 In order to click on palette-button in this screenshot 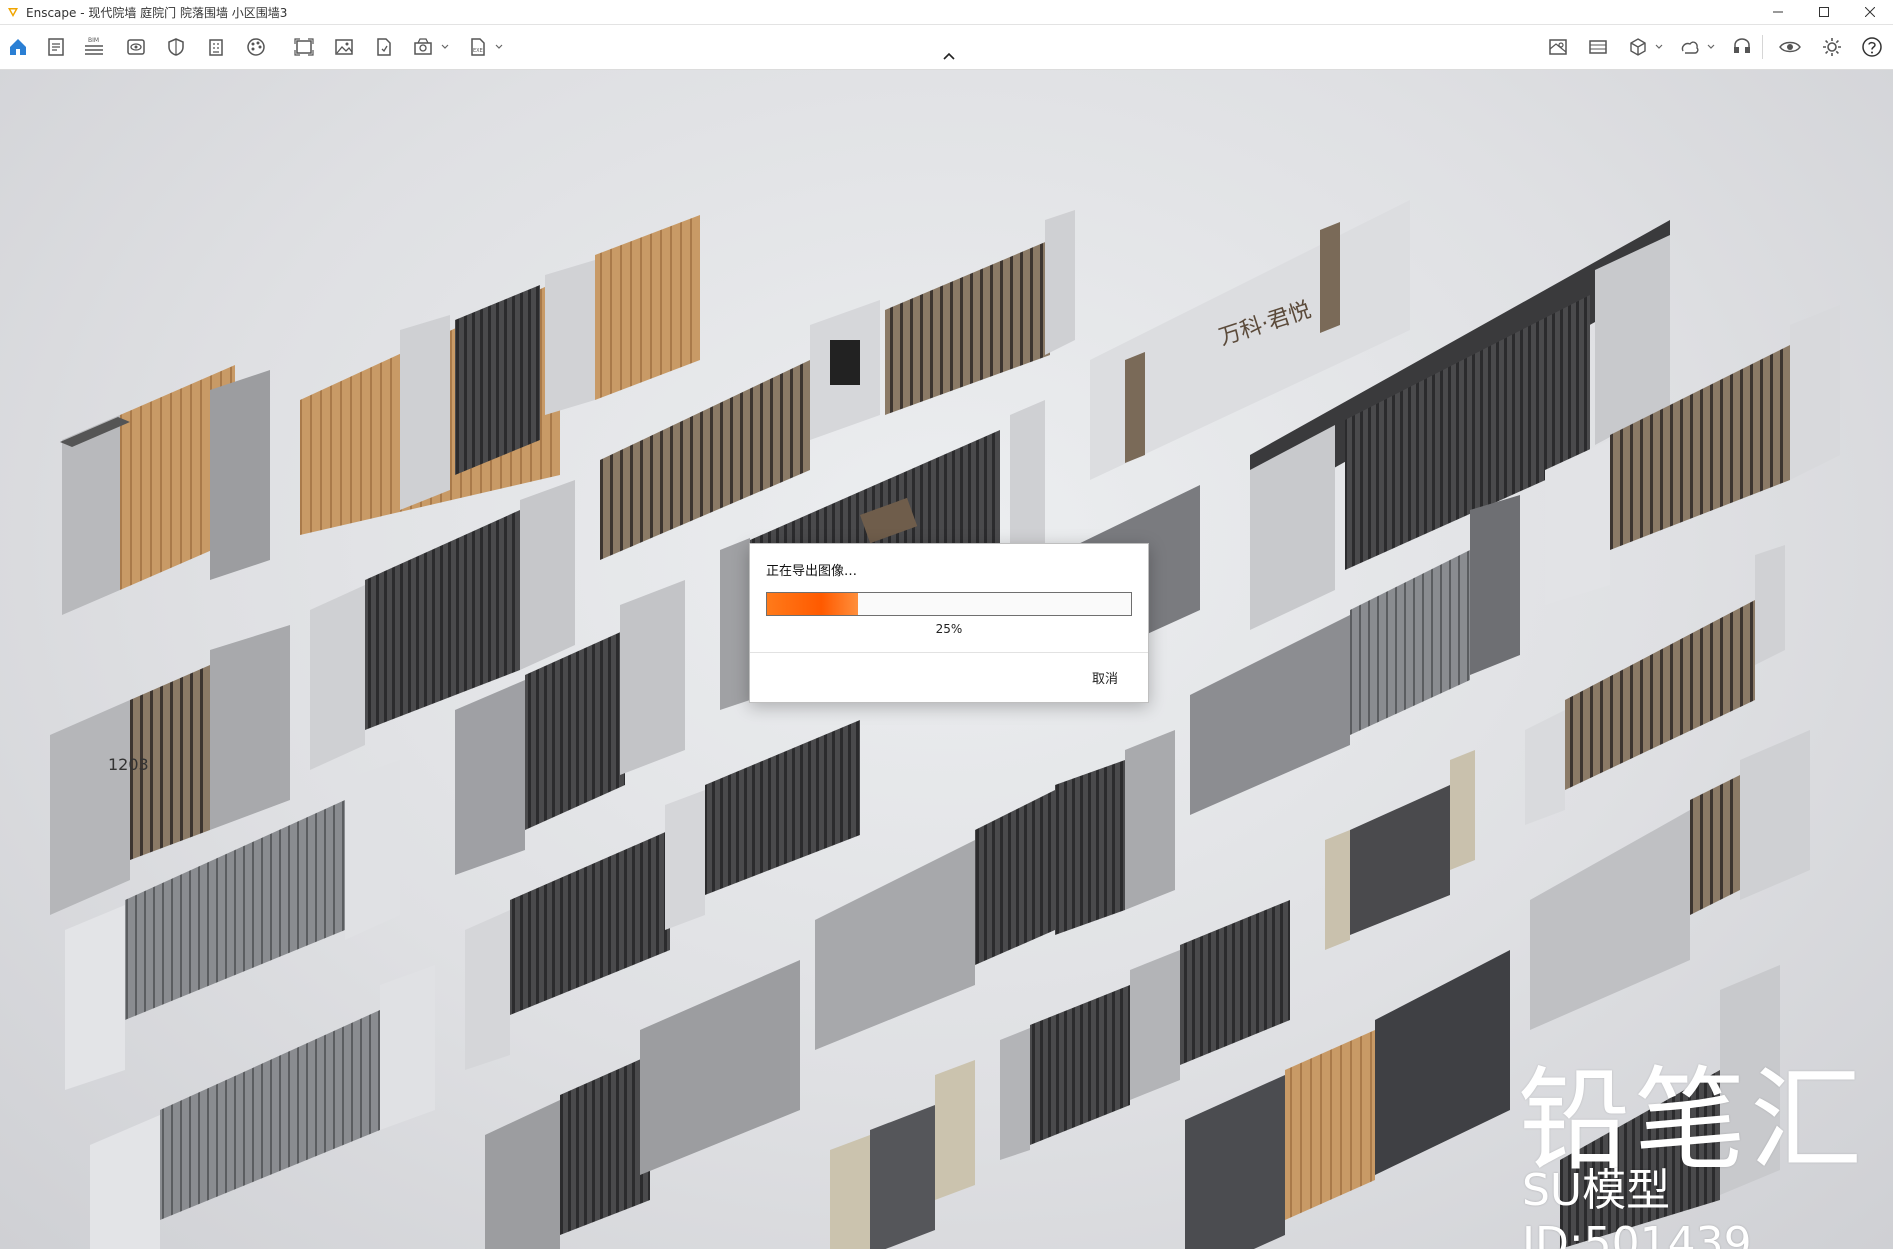, I will do `click(256, 47)`.